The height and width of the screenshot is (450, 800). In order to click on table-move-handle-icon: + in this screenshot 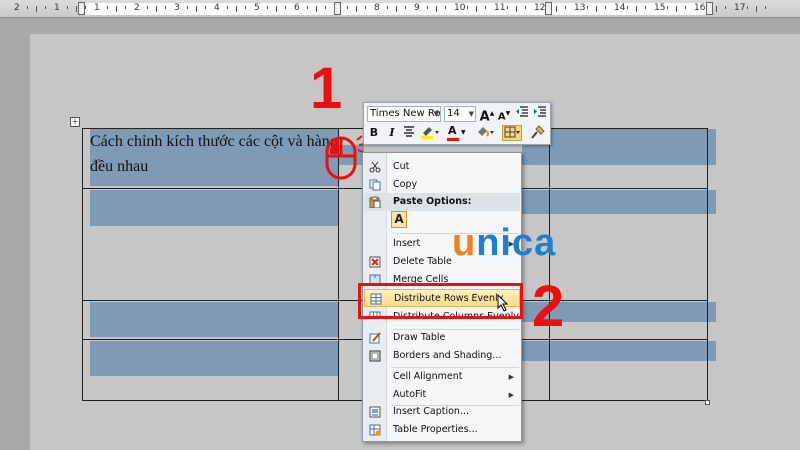, I will do `click(75, 122)`.